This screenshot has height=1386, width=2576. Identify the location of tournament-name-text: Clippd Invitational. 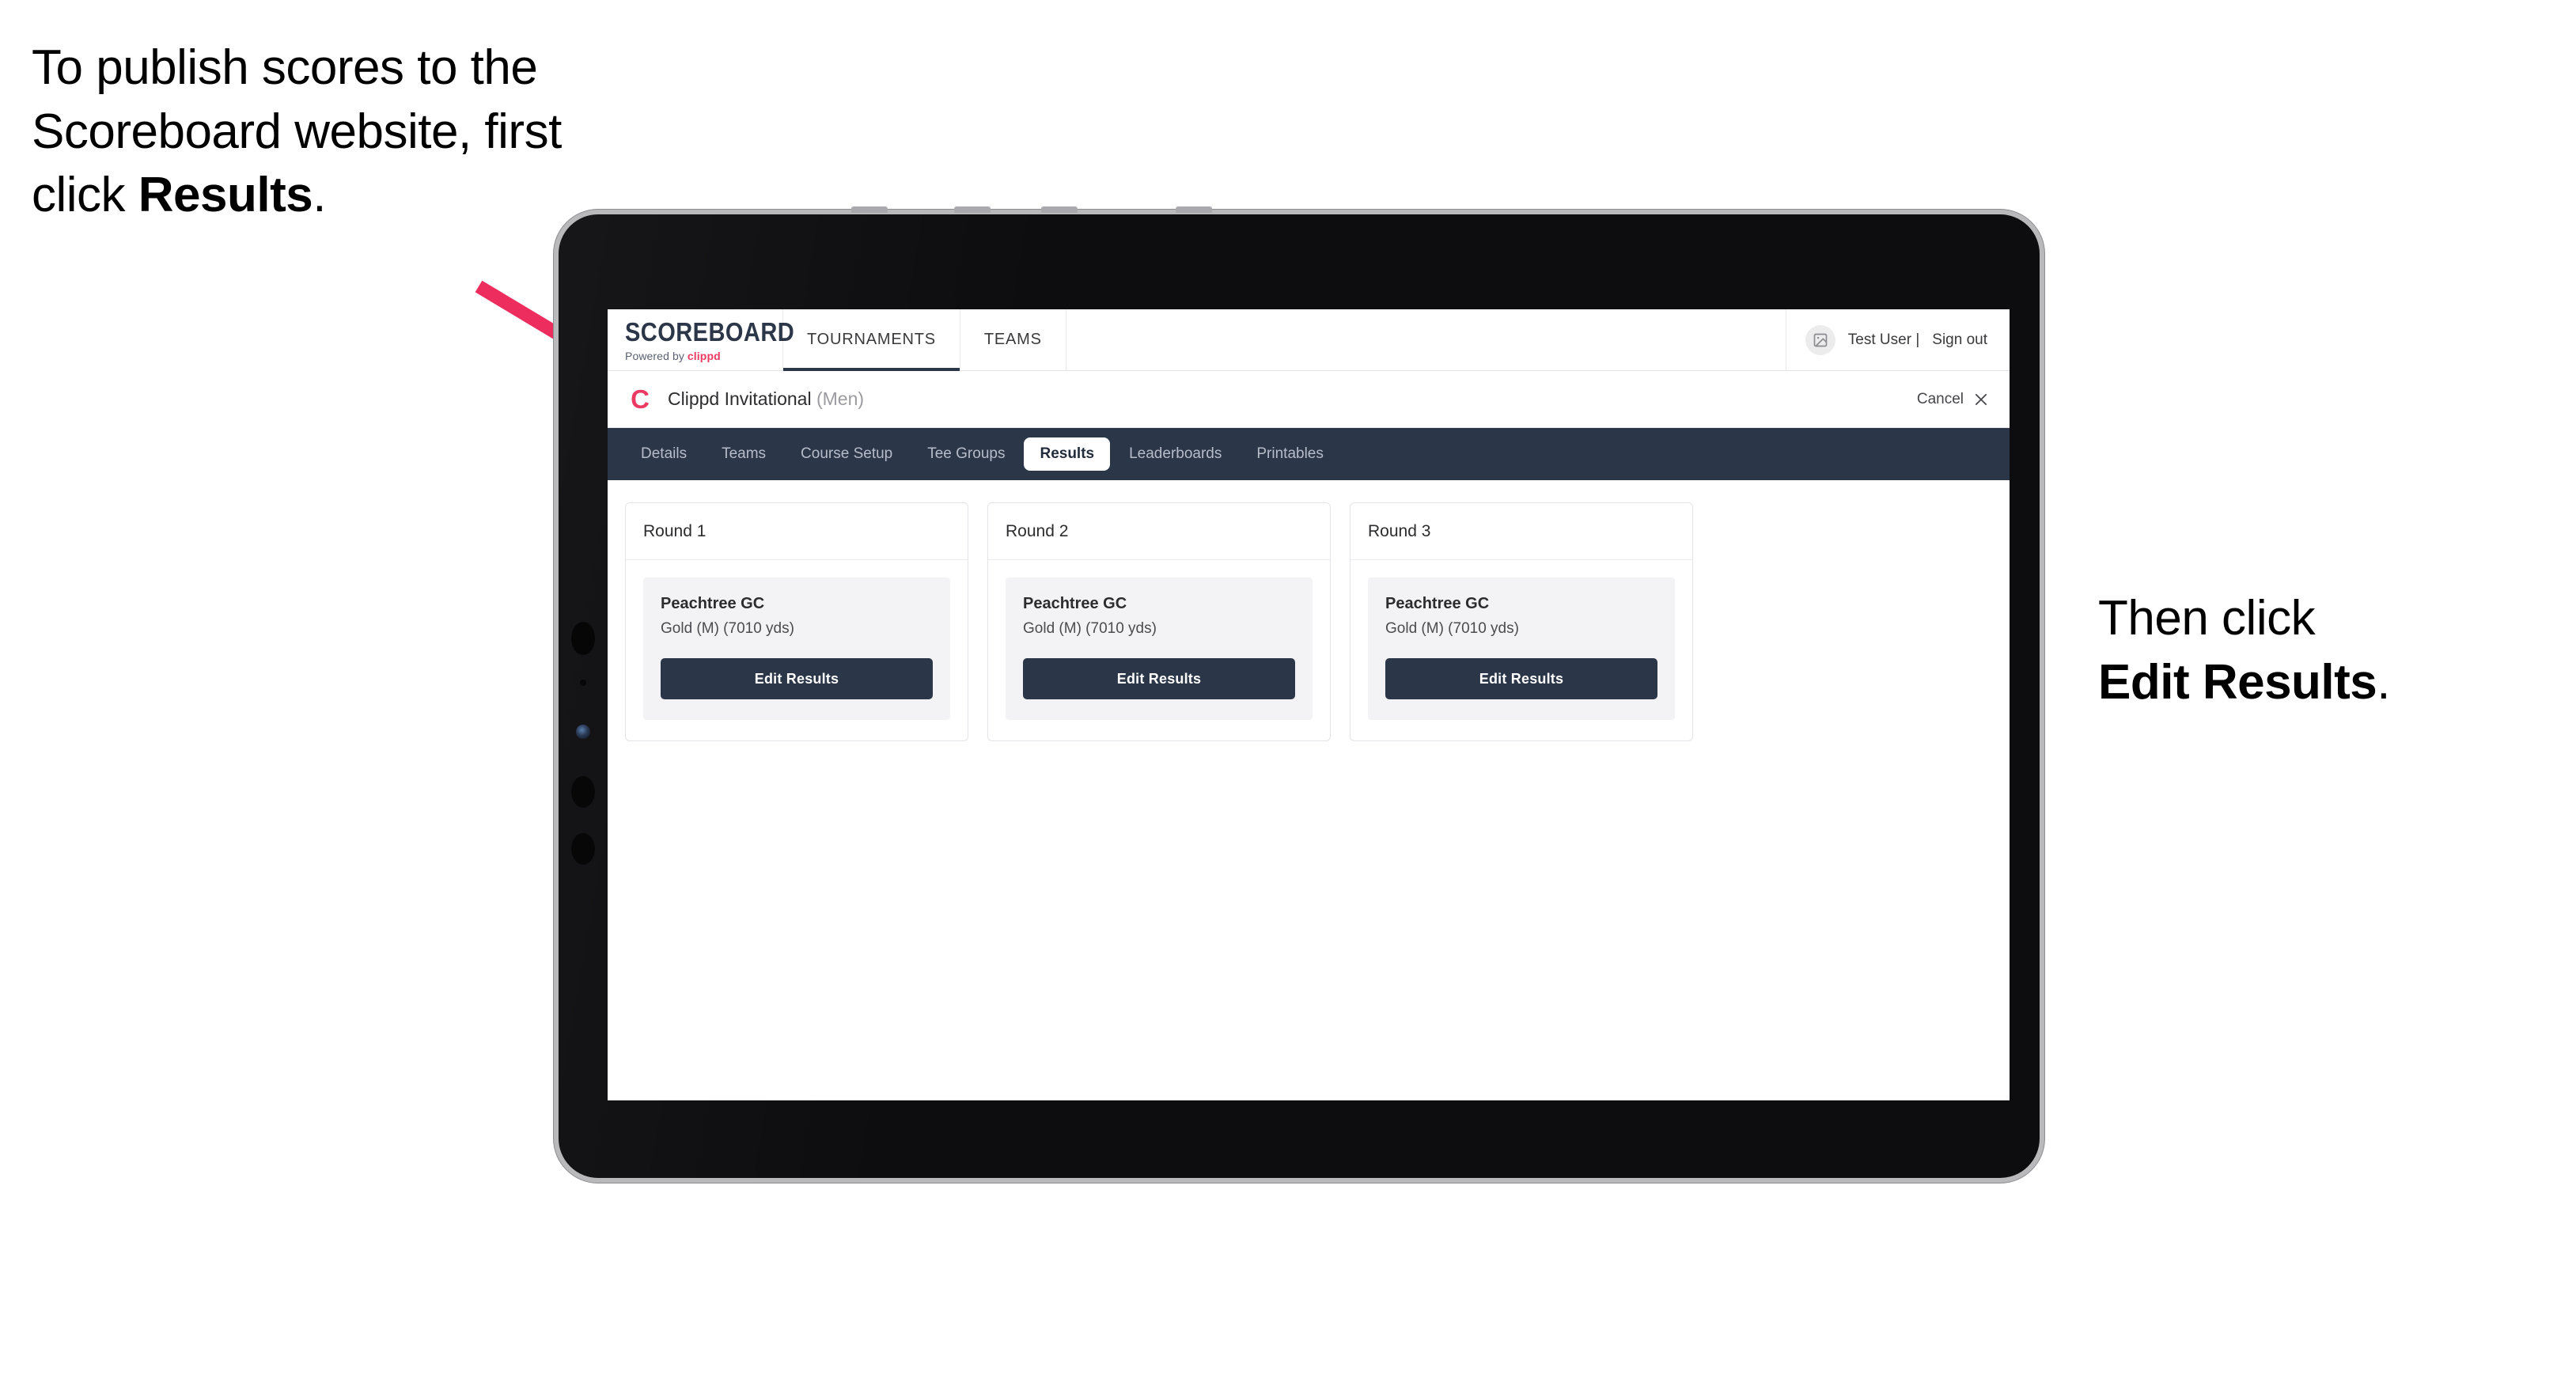
(740, 399).